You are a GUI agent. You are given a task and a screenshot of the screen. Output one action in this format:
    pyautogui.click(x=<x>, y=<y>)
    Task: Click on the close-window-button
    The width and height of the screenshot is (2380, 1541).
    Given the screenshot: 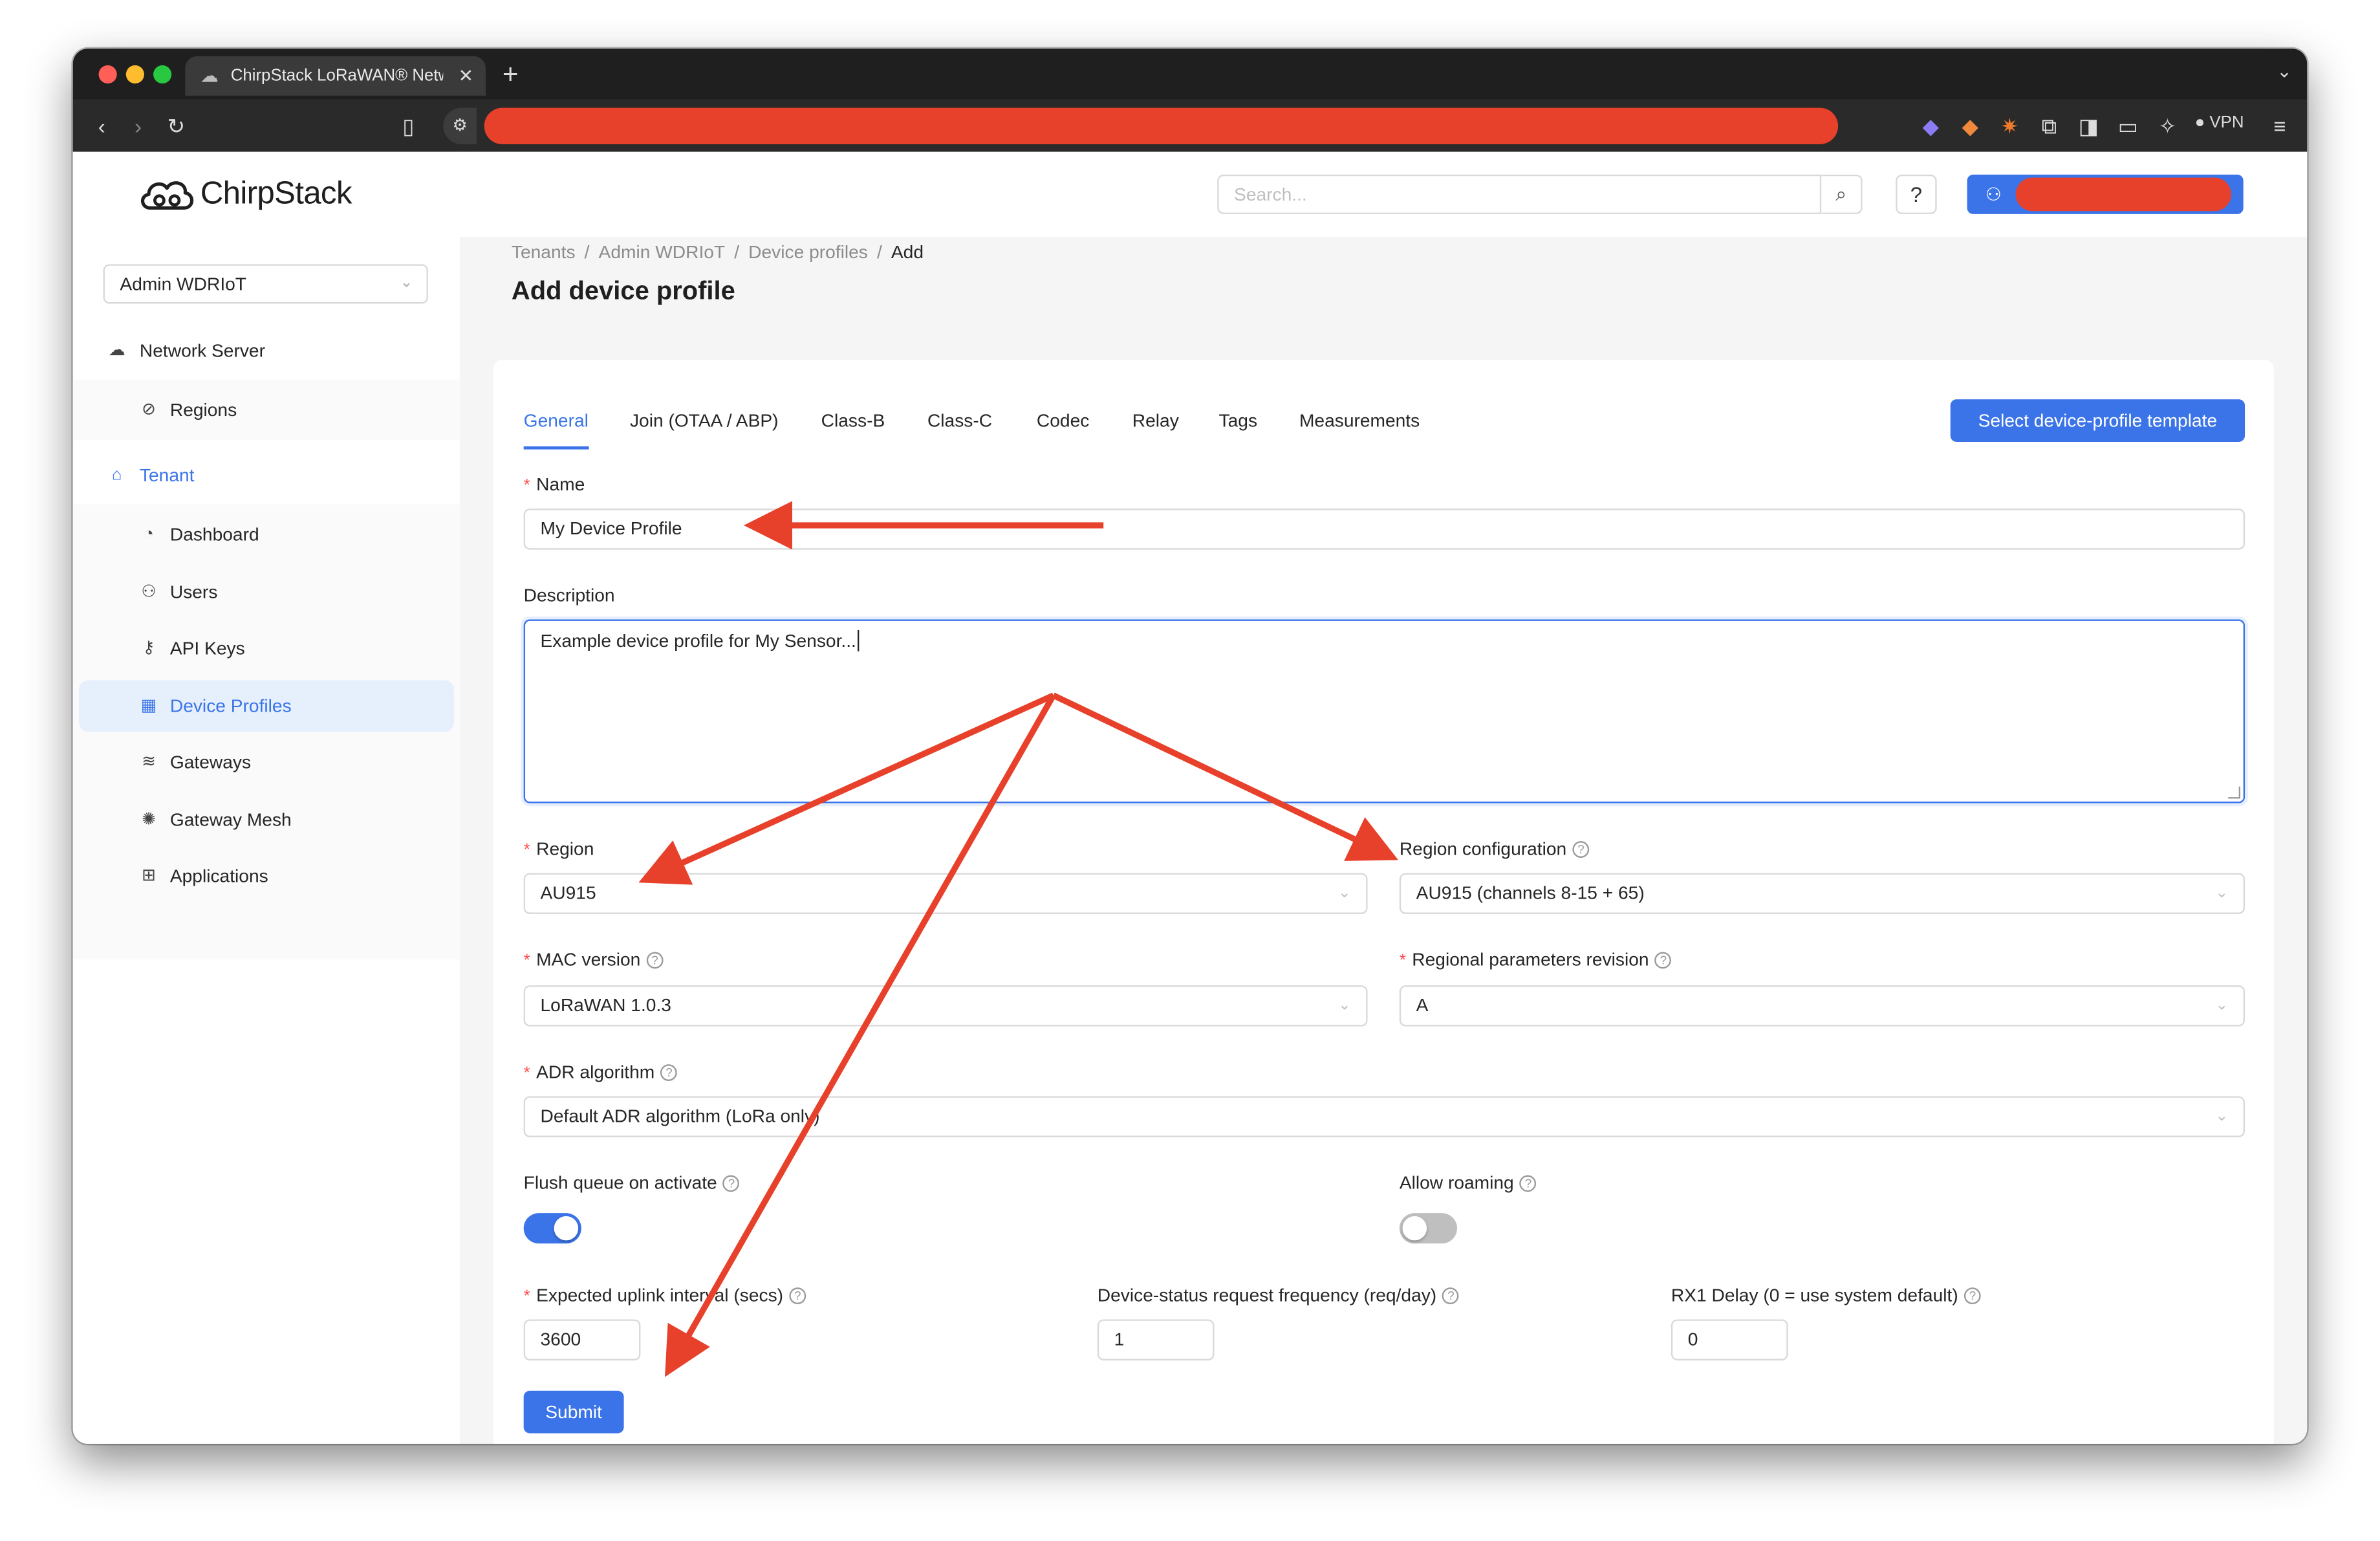 What is the action you would take?
    pyautogui.click(x=107, y=74)
    